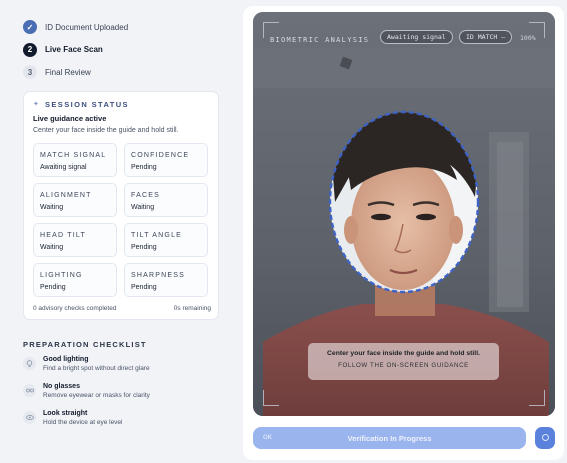 Image resolution: width=567 pixels, height=463 pixels. What do you see at coordinates (87, 27) in the screenshot?
I see `step-label: ID Document Uploaded` at bounding box center [87, 27].